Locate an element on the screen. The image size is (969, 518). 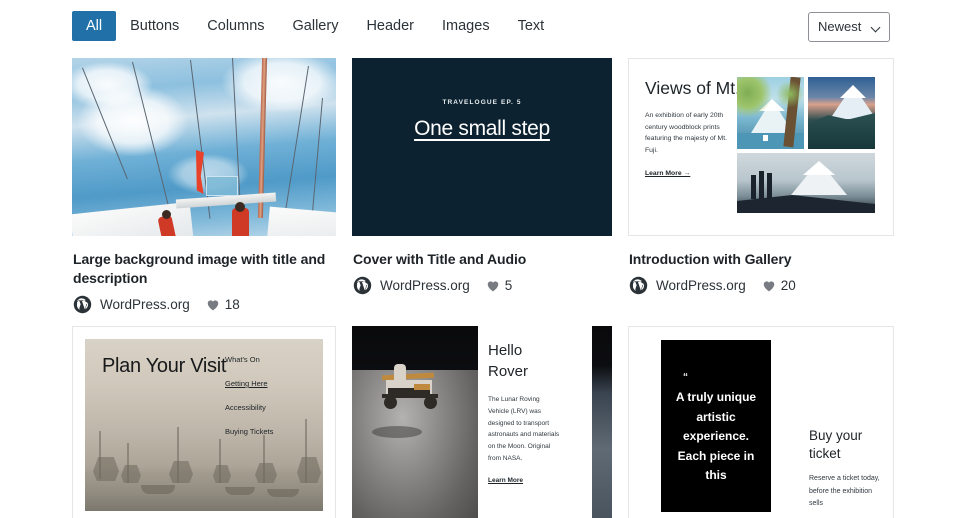
pattern-meta: WordPress.org 18 is located at coordinates (203, 304).